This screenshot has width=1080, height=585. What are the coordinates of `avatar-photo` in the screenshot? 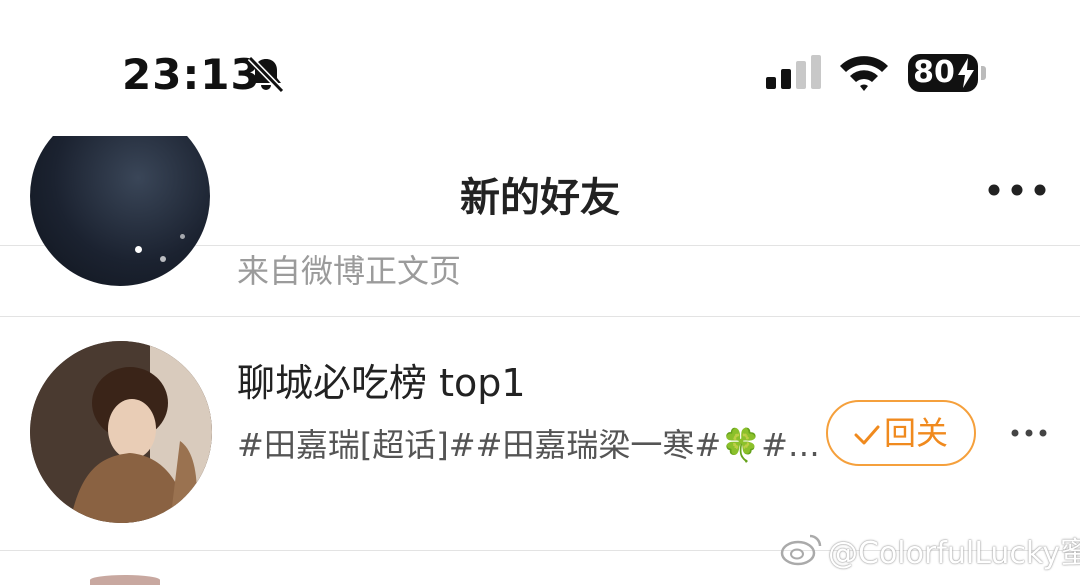 It's located at (121, 432).